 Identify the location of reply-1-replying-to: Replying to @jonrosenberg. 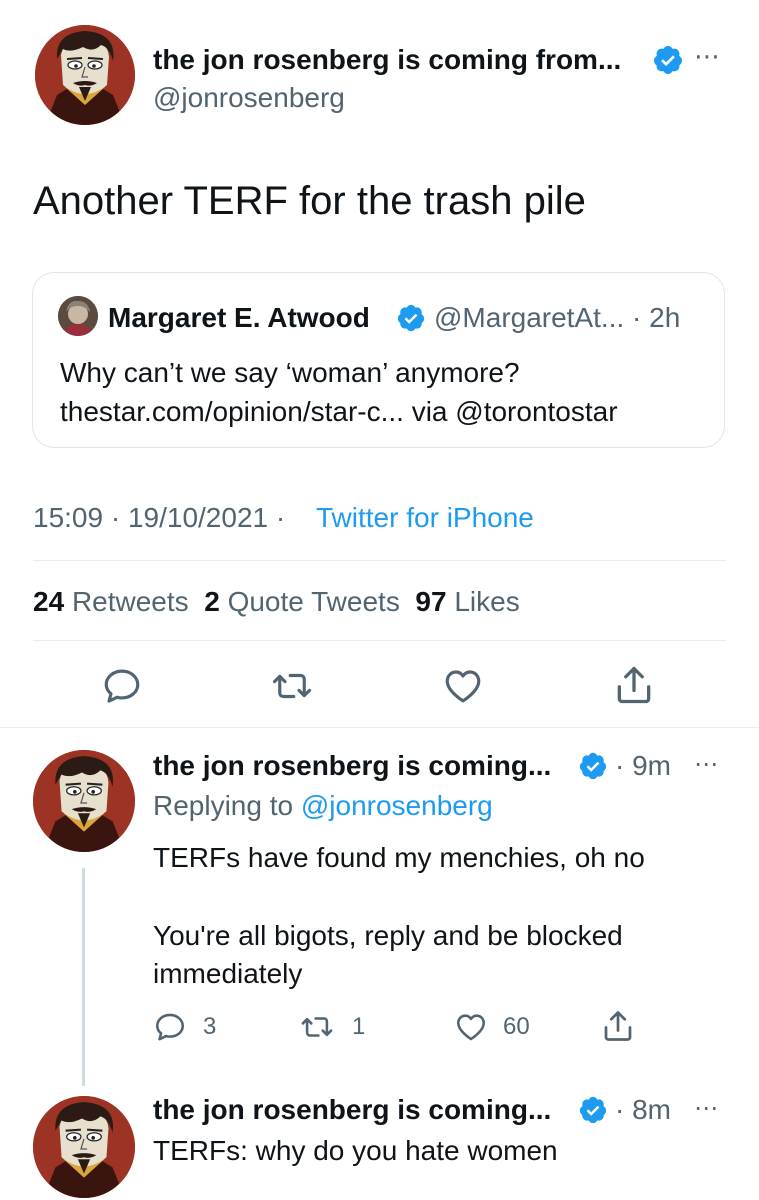
(323, 806).